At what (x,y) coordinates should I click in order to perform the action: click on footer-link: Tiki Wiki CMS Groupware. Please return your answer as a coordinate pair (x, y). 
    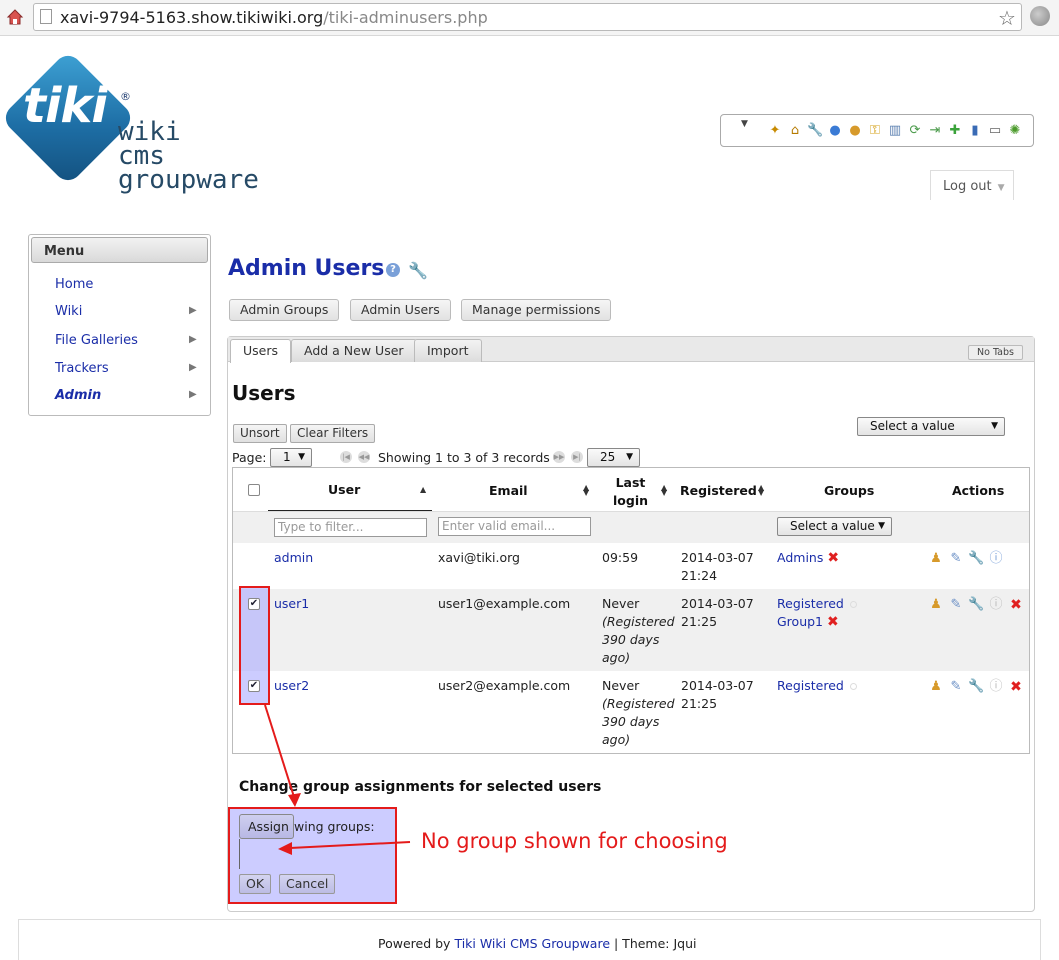
    Looking at the image, I should click on (532, 943).